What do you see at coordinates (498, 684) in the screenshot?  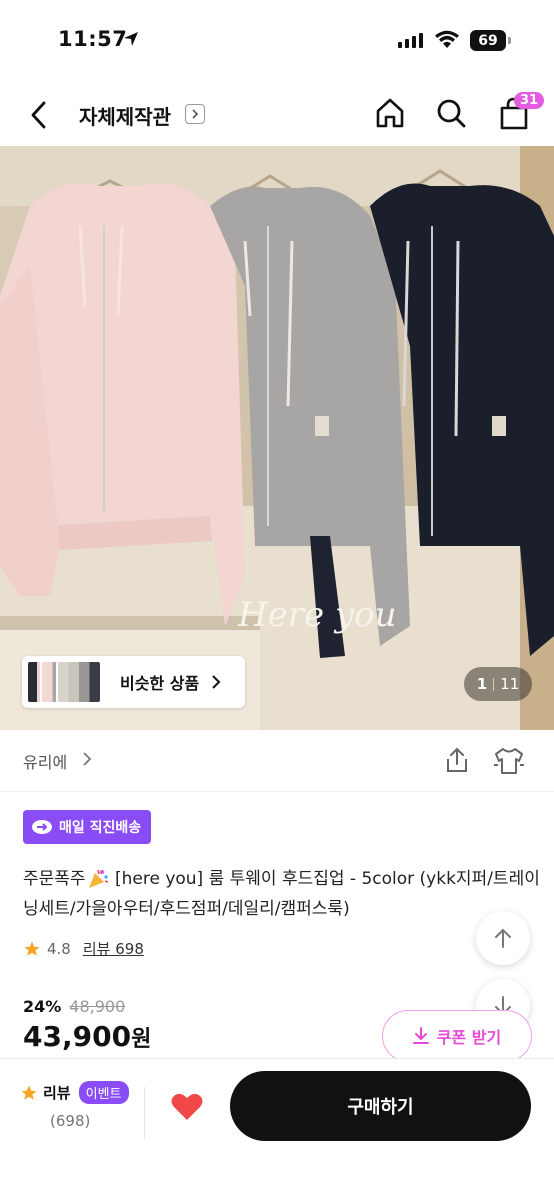 I see `image-counter: 1 11` at bounding box center [498, 684].